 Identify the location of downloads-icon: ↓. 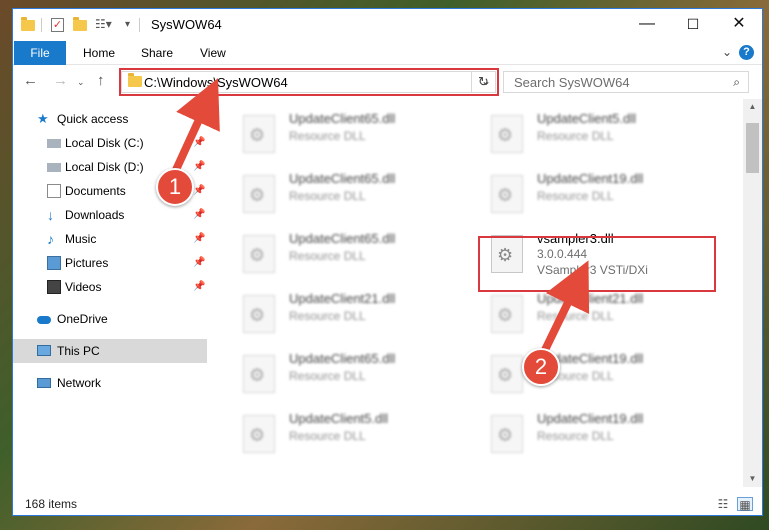
(50, 215).